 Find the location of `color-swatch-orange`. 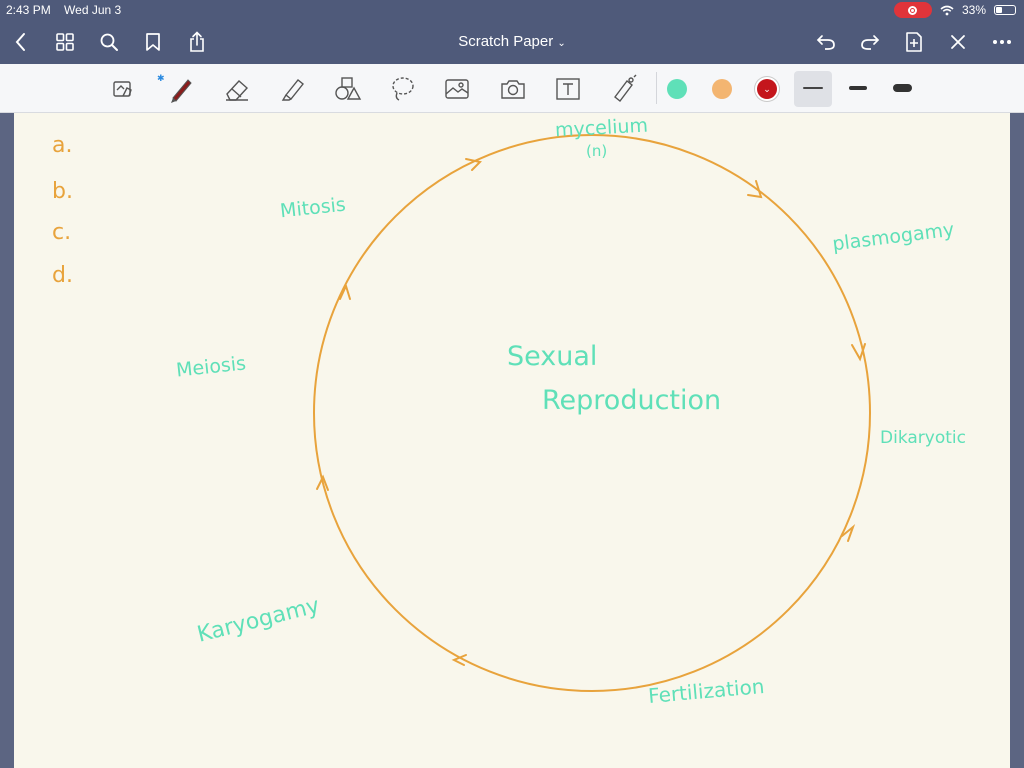

color-swatch-orange is located at coordinates (722, 89).